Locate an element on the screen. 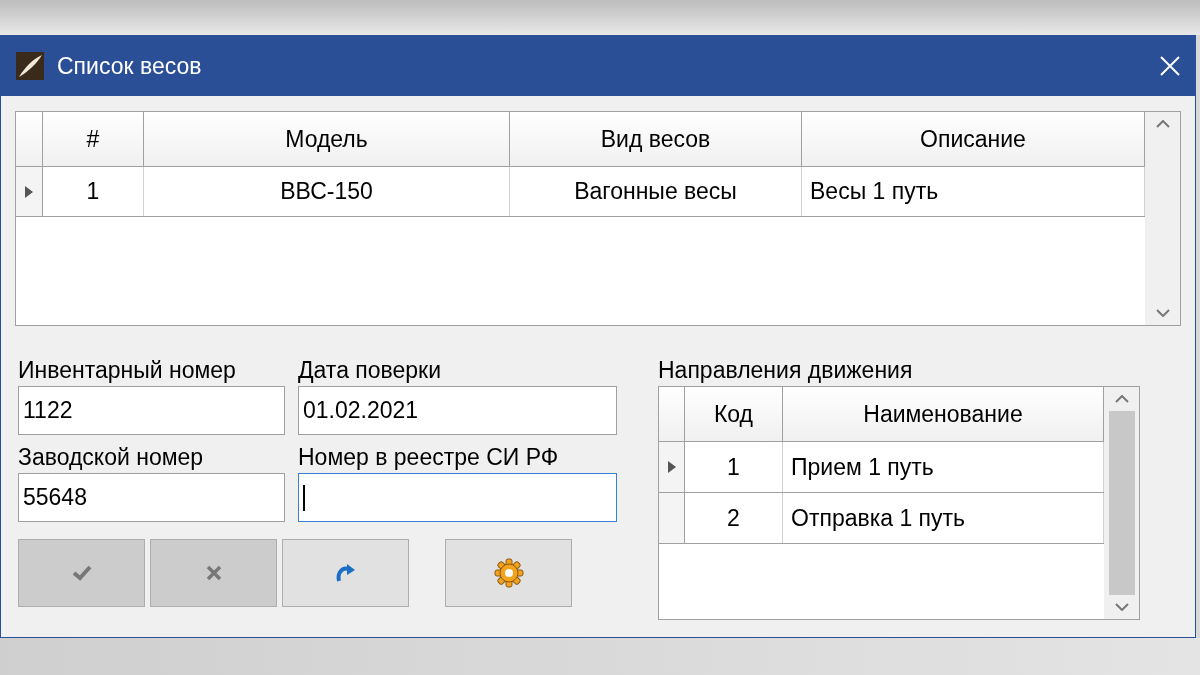 The image size is (1200, 675). field-label: Номер в реестре СИ РФ is located at coordinates (429, 457).